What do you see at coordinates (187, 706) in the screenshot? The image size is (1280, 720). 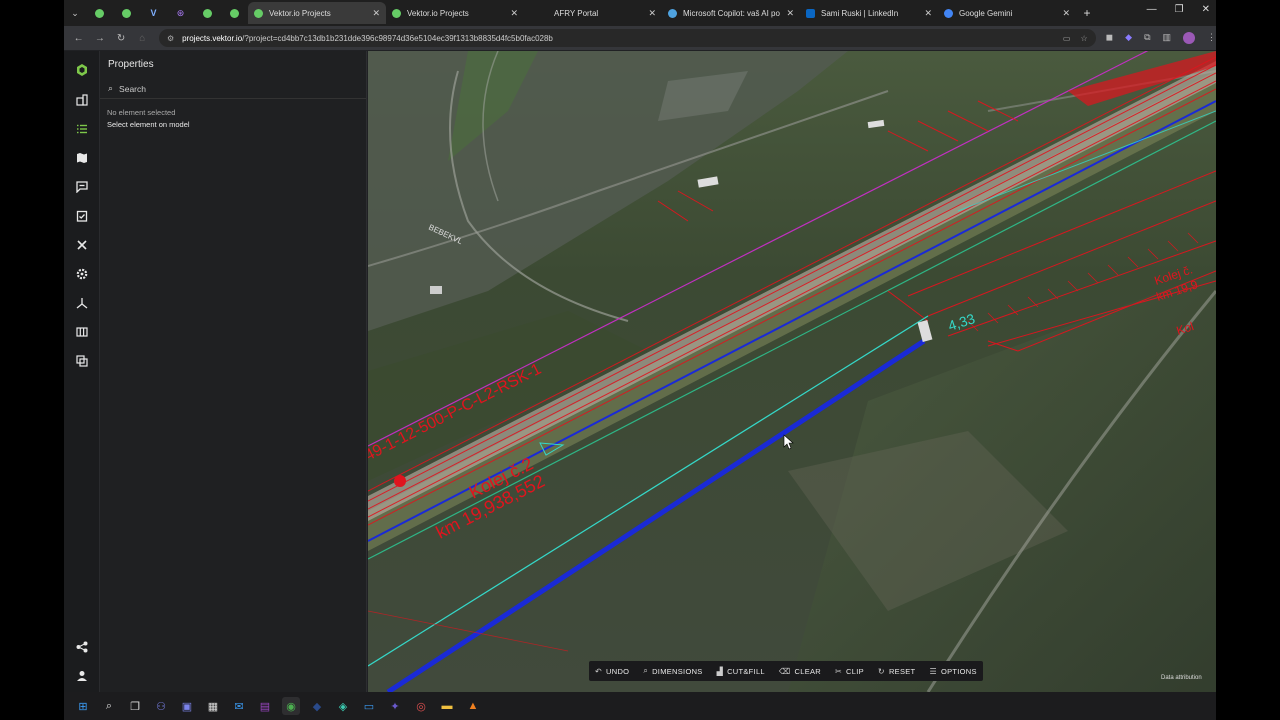 I see `save-app-icon: ▣` at bounding box center [187, 706].